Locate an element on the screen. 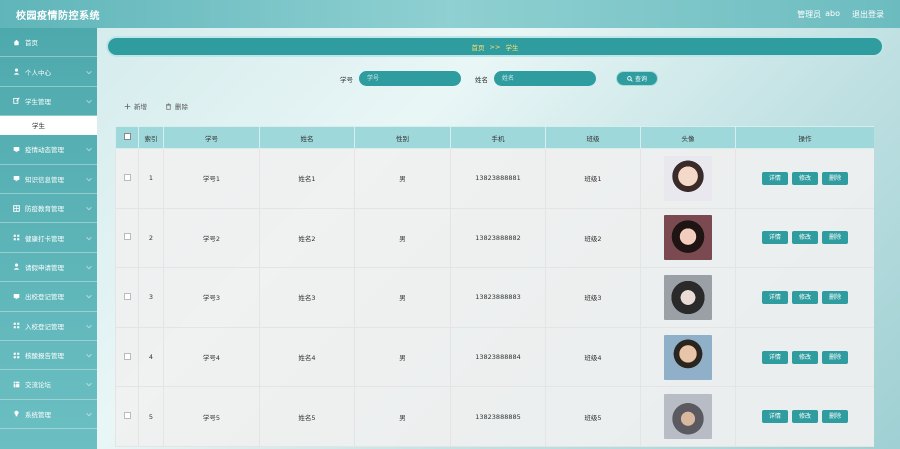 The image size is (900, 449). top-right-group: 管理员 abo 退出登录 is located at coordinates (840, 14).